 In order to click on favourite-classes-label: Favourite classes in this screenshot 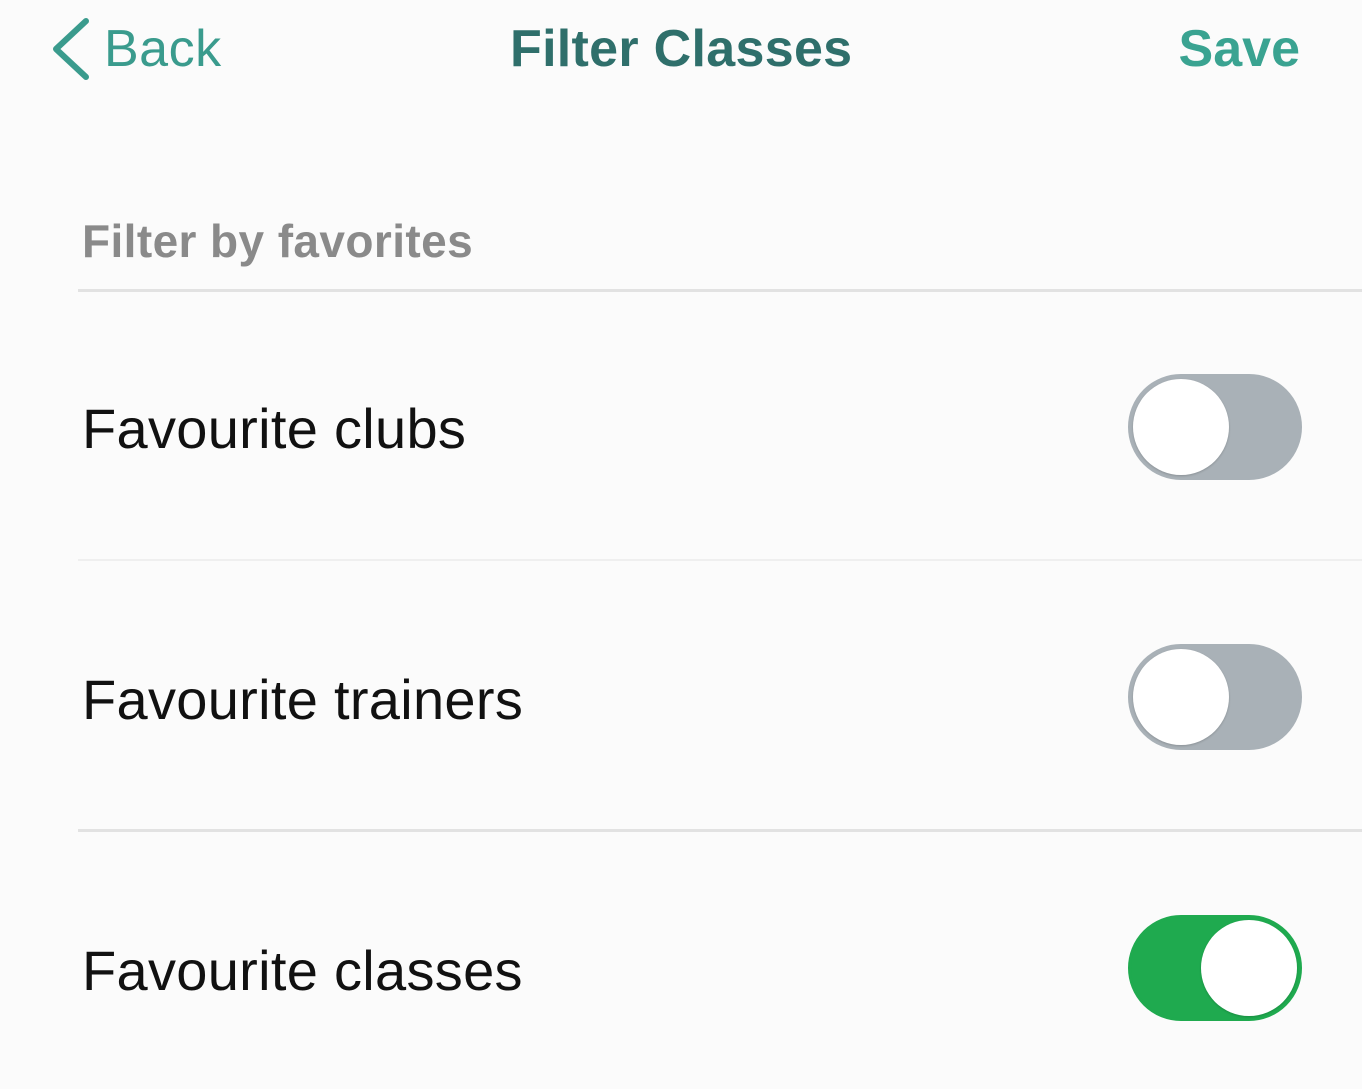, I will do `click(302, 970)`.